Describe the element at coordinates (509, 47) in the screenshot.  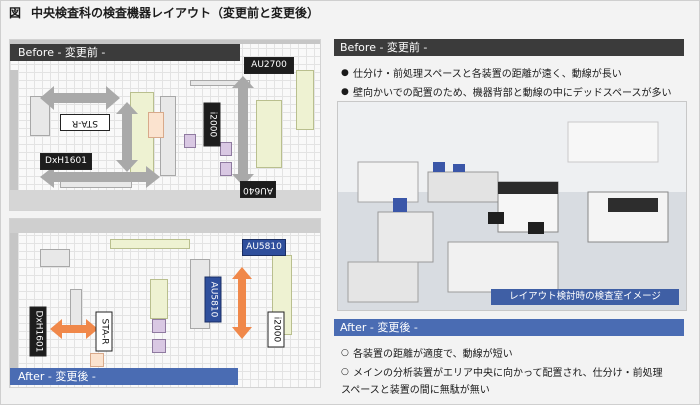
I see `before-section-heading: Before - 変更前 -` at that location.